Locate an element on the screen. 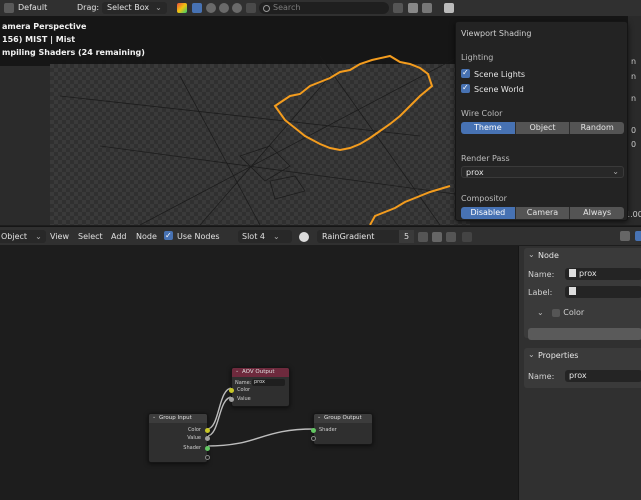 The image size is (641, 500). compositor-disabled-button: Disabled is located at coordinates (488, 213).